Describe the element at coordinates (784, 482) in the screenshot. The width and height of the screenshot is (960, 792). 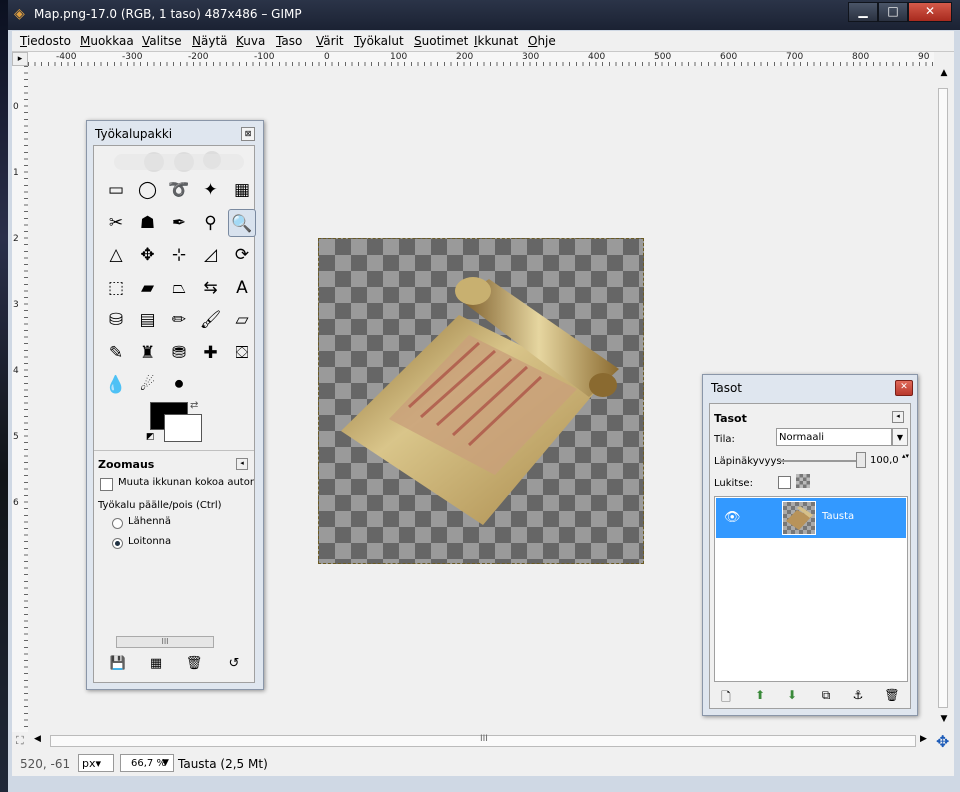
I see `lock-pixels-checkbox` at that location.